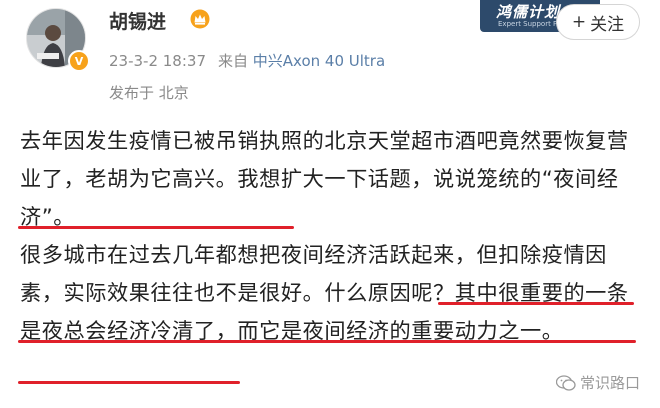 Image resolution: width=660 pixels, height=408 pixels. I want to click on location: 发布于 北京, so click(149, 93).